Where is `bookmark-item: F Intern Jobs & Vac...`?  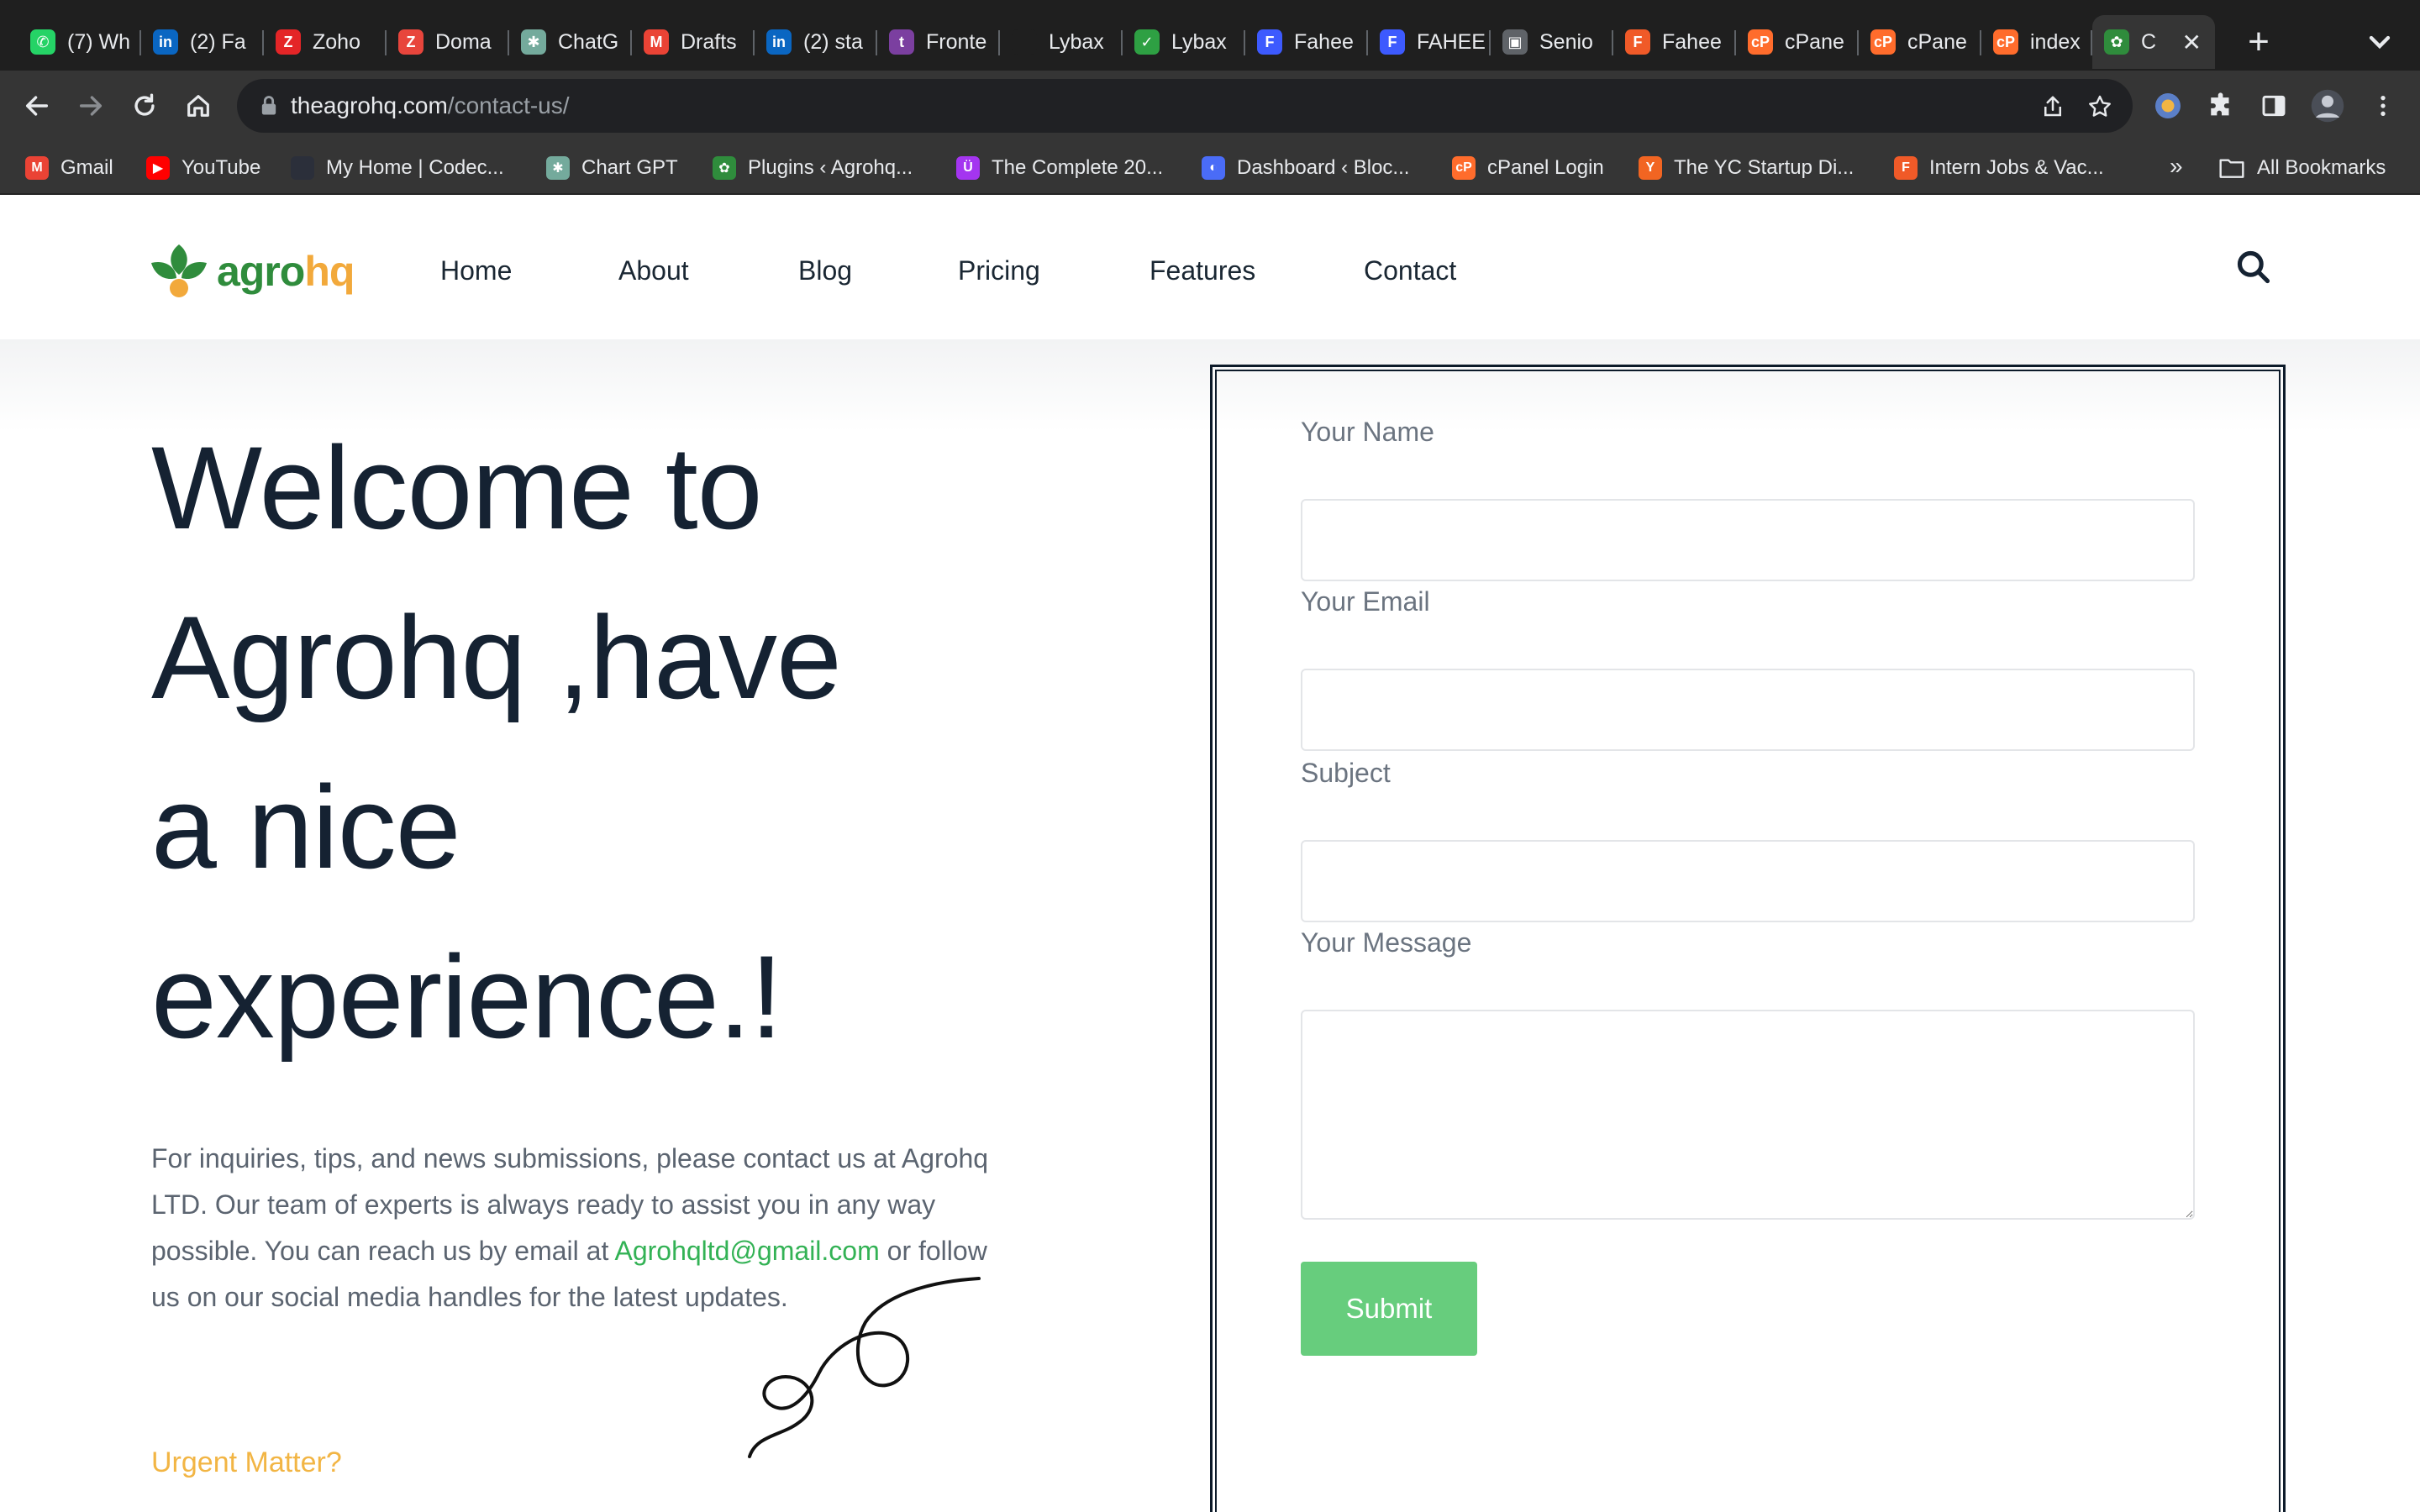
bookmark-item: F Intern Jobs & Vac... is located at coordinates (1999, 168).